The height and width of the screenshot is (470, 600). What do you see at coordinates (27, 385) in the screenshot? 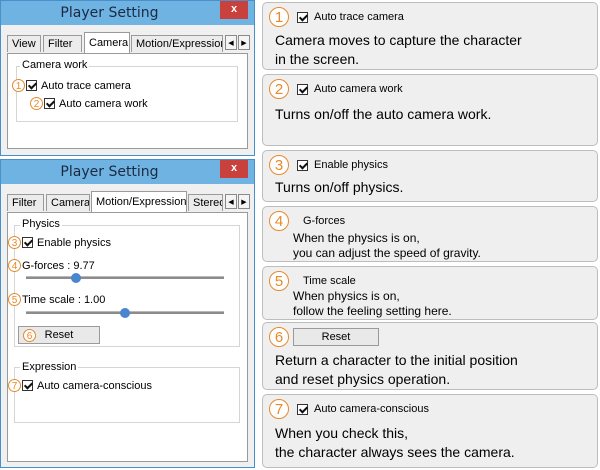
I see `auto-camera-conscious-checkbox` at bounding box center [27, 385].